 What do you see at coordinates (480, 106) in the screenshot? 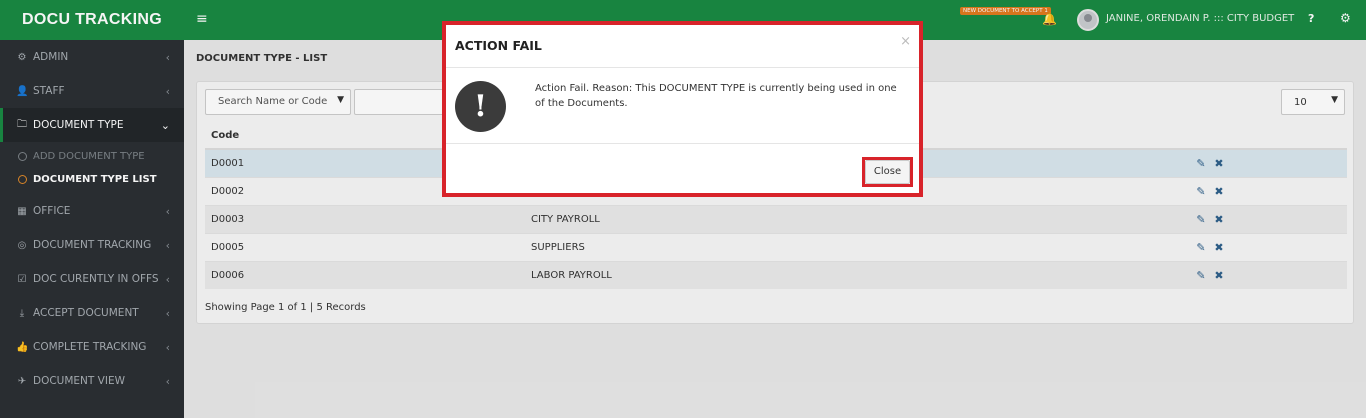
I see `exclamation-icon: !` at bounding box center [480, 106].